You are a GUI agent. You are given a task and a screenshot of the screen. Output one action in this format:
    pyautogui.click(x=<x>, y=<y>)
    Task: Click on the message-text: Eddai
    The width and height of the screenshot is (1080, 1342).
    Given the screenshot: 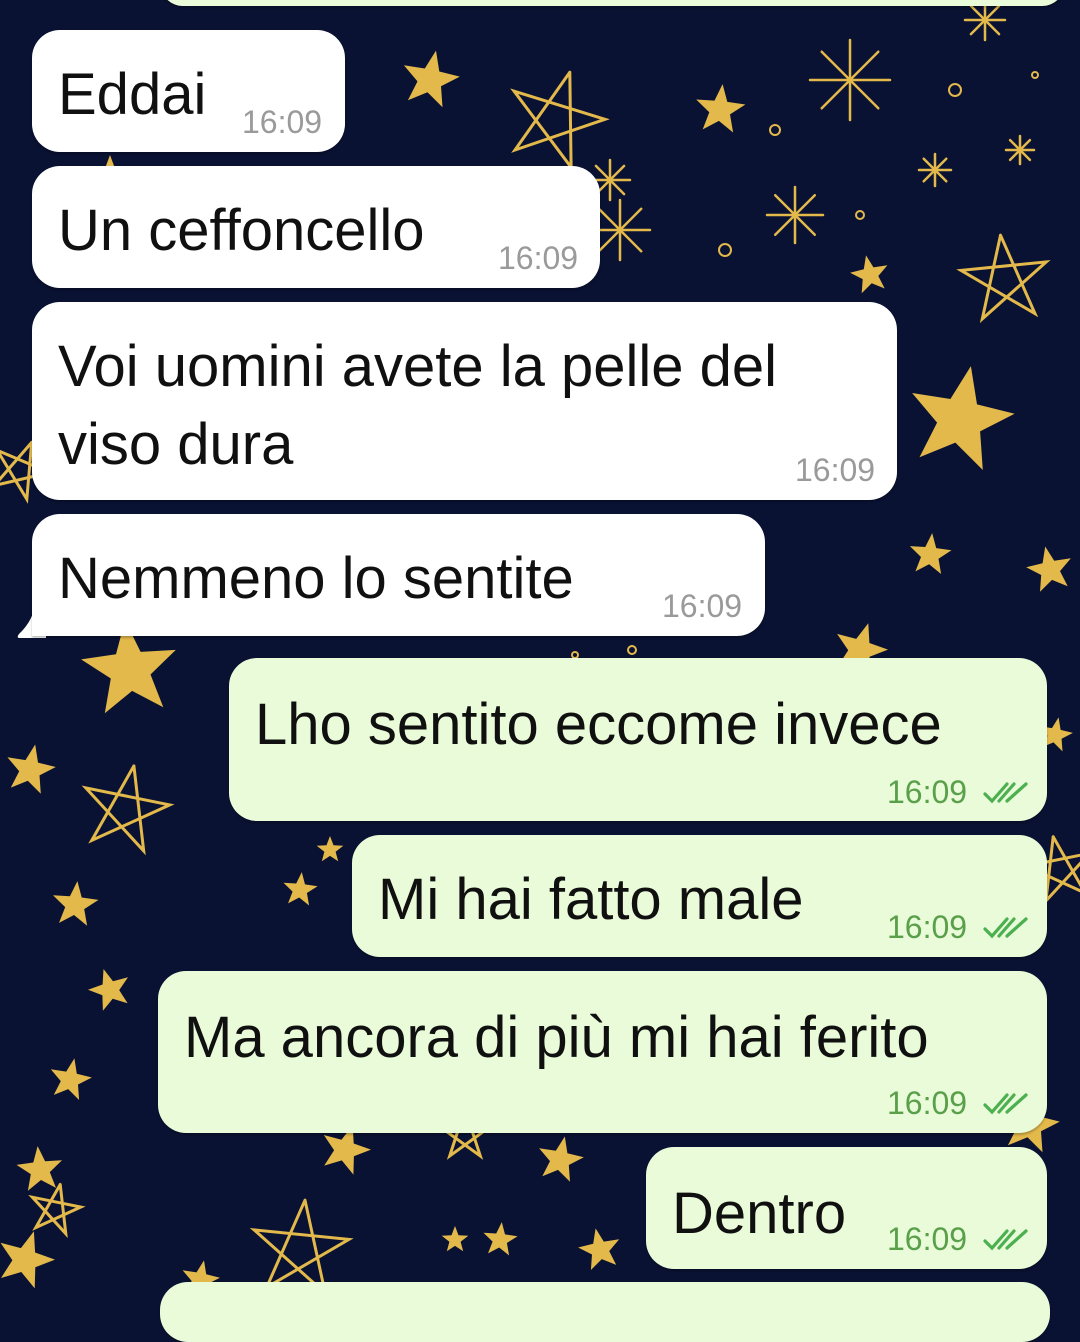 What is the action you would take?
    pyautogui.click(x=132, y=94)
    